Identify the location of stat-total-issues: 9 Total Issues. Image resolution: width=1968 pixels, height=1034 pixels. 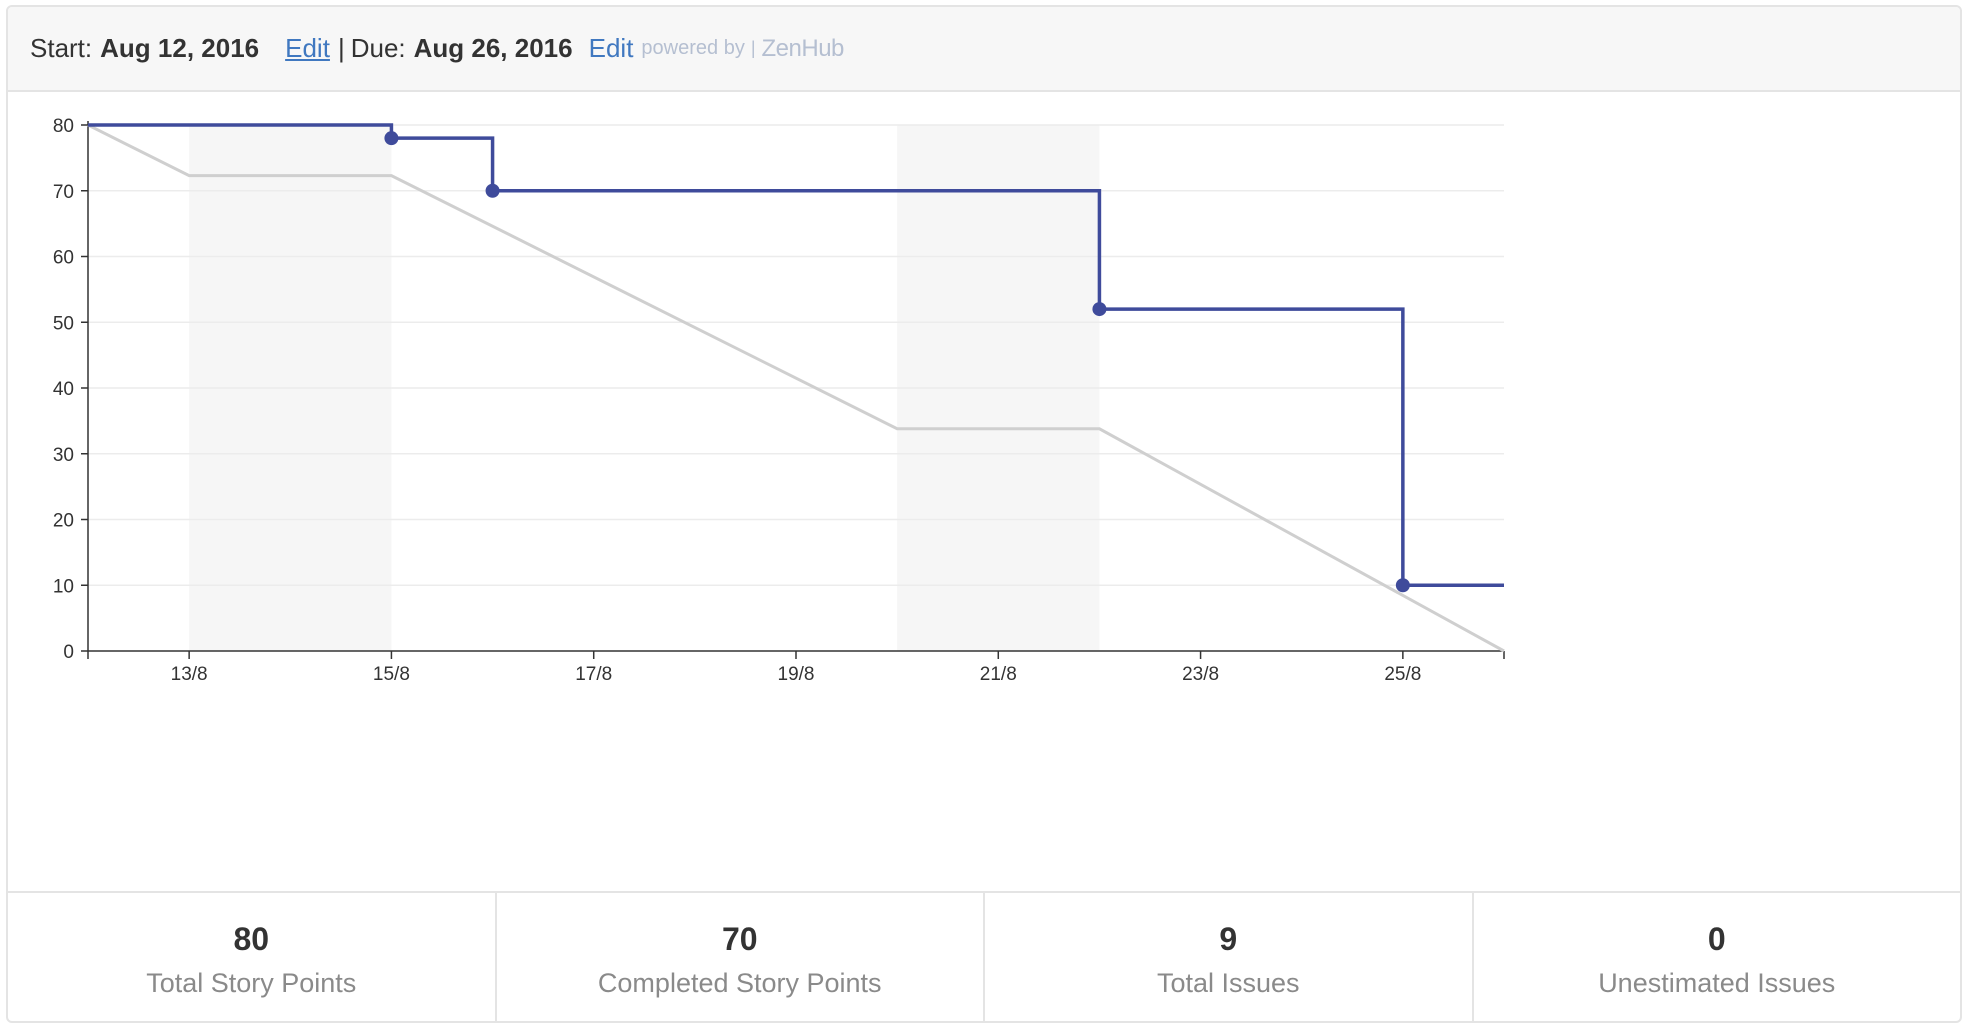
(1229, 957).